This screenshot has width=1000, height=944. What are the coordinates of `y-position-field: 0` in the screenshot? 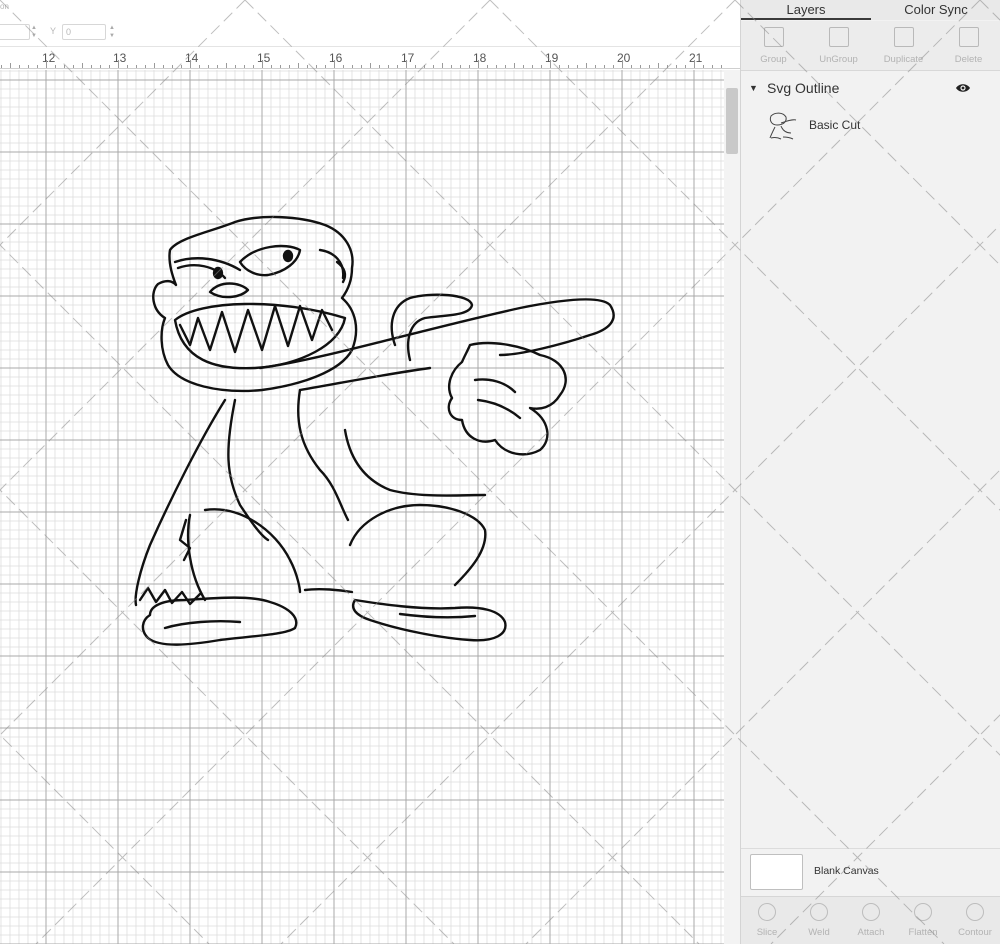 It's located at (84, 32).